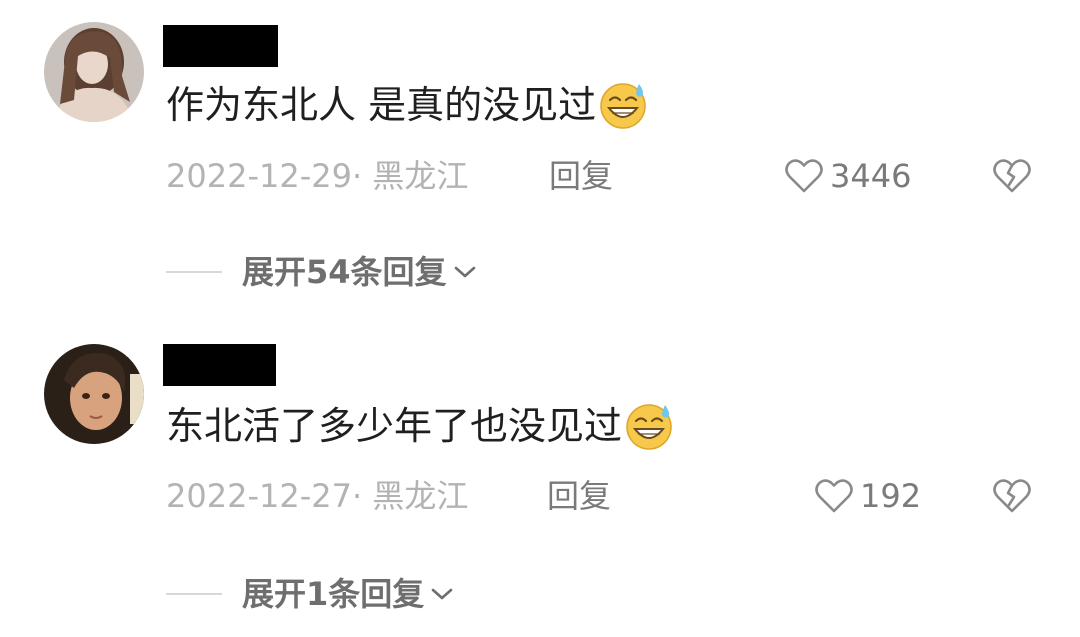 Image resolution: width=1080 pixels, height=637 pixels. I want to click on comment-text: 作为东北人 是真的没见过, so click(407, 105).